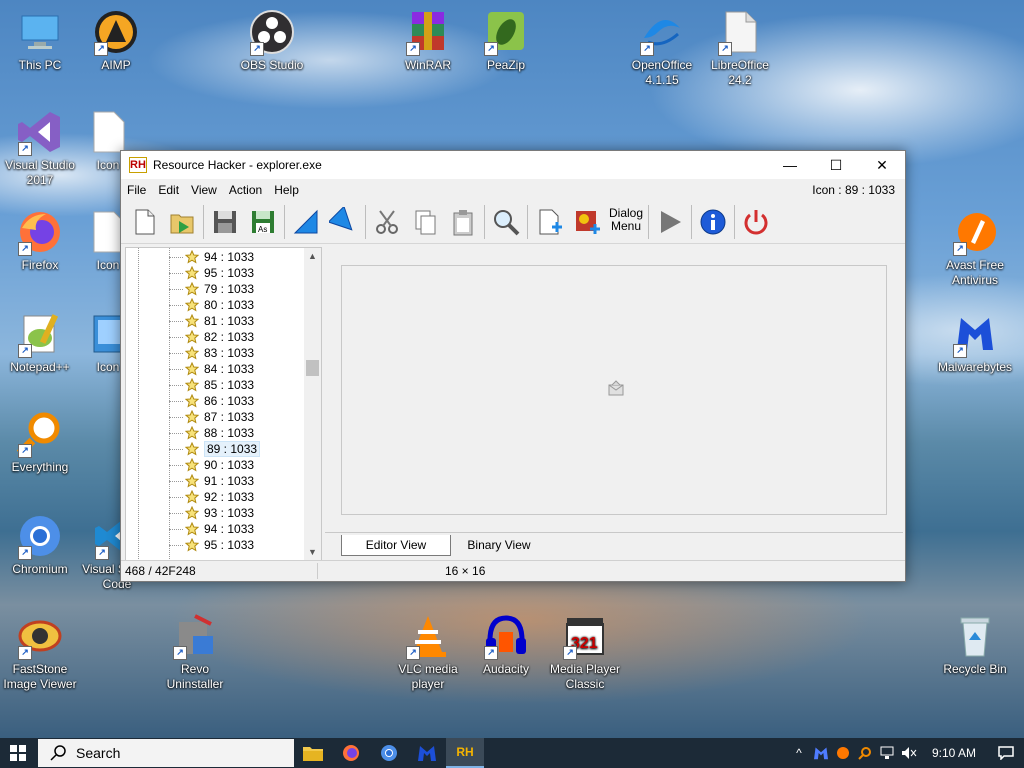  Describe the element at coordinates (272, 40) in the screenshot. I see `desktop-icon-obs-studio: ↗ OBS Studio` at that location.